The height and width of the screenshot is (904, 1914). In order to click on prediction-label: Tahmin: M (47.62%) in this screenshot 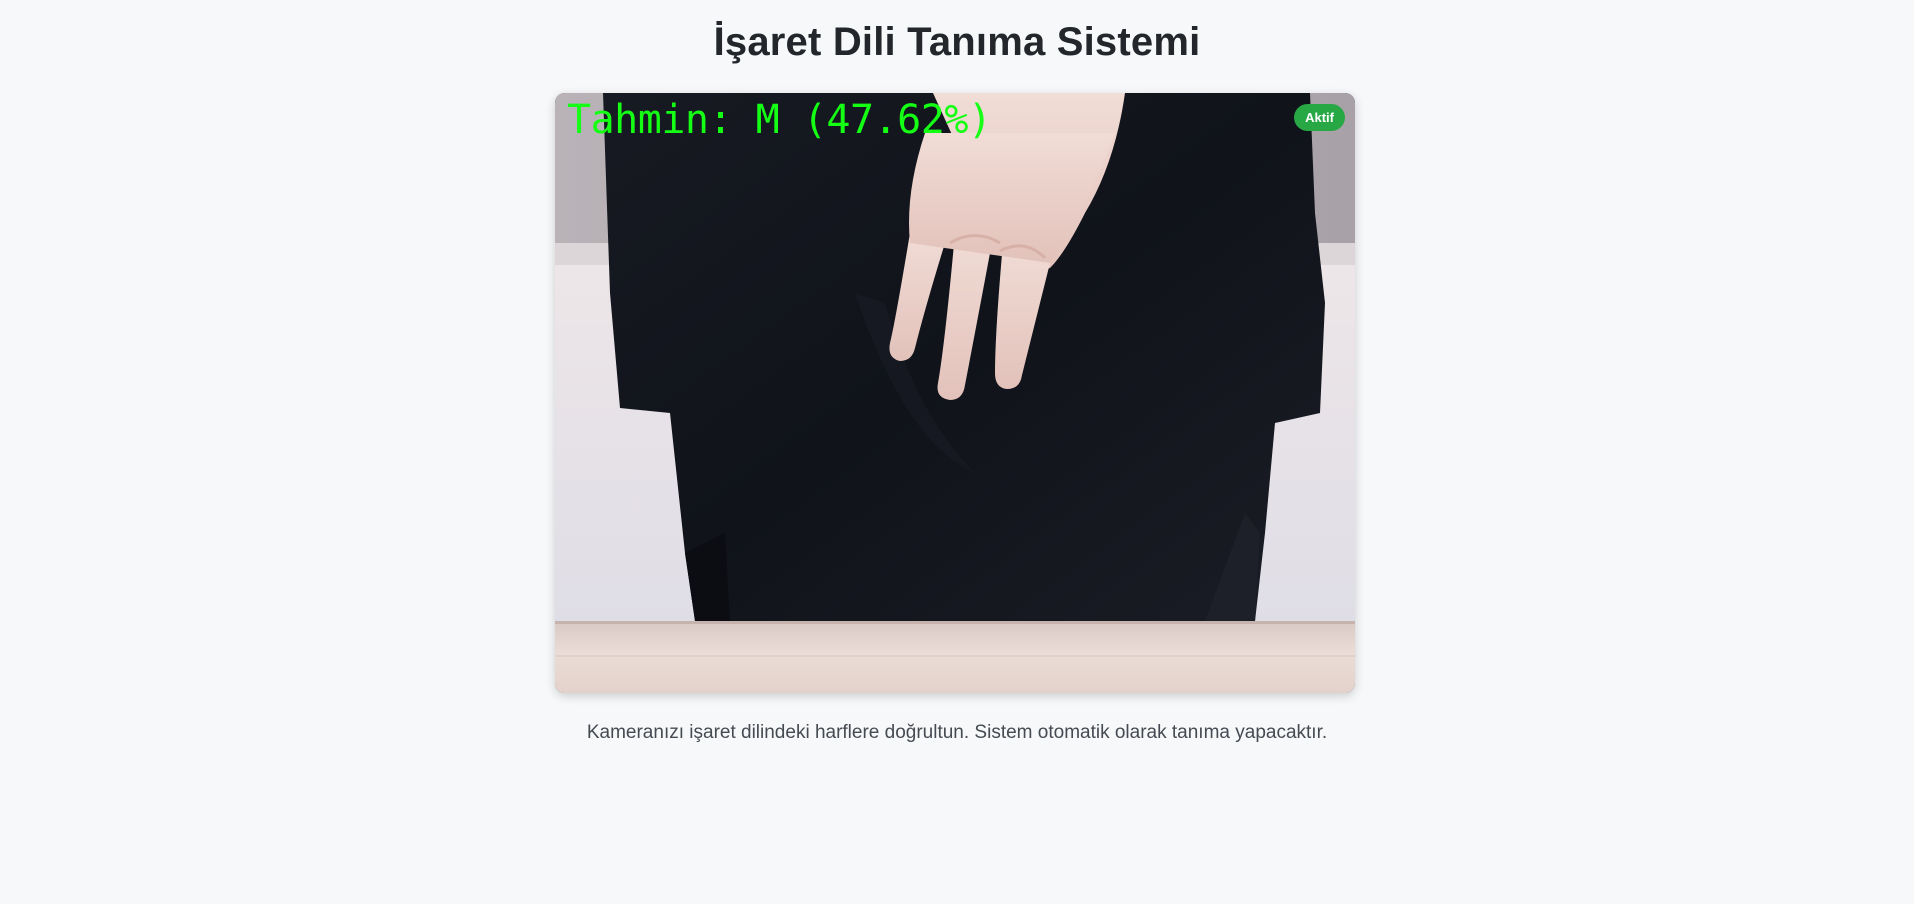, I will do `click(779, 120)`.